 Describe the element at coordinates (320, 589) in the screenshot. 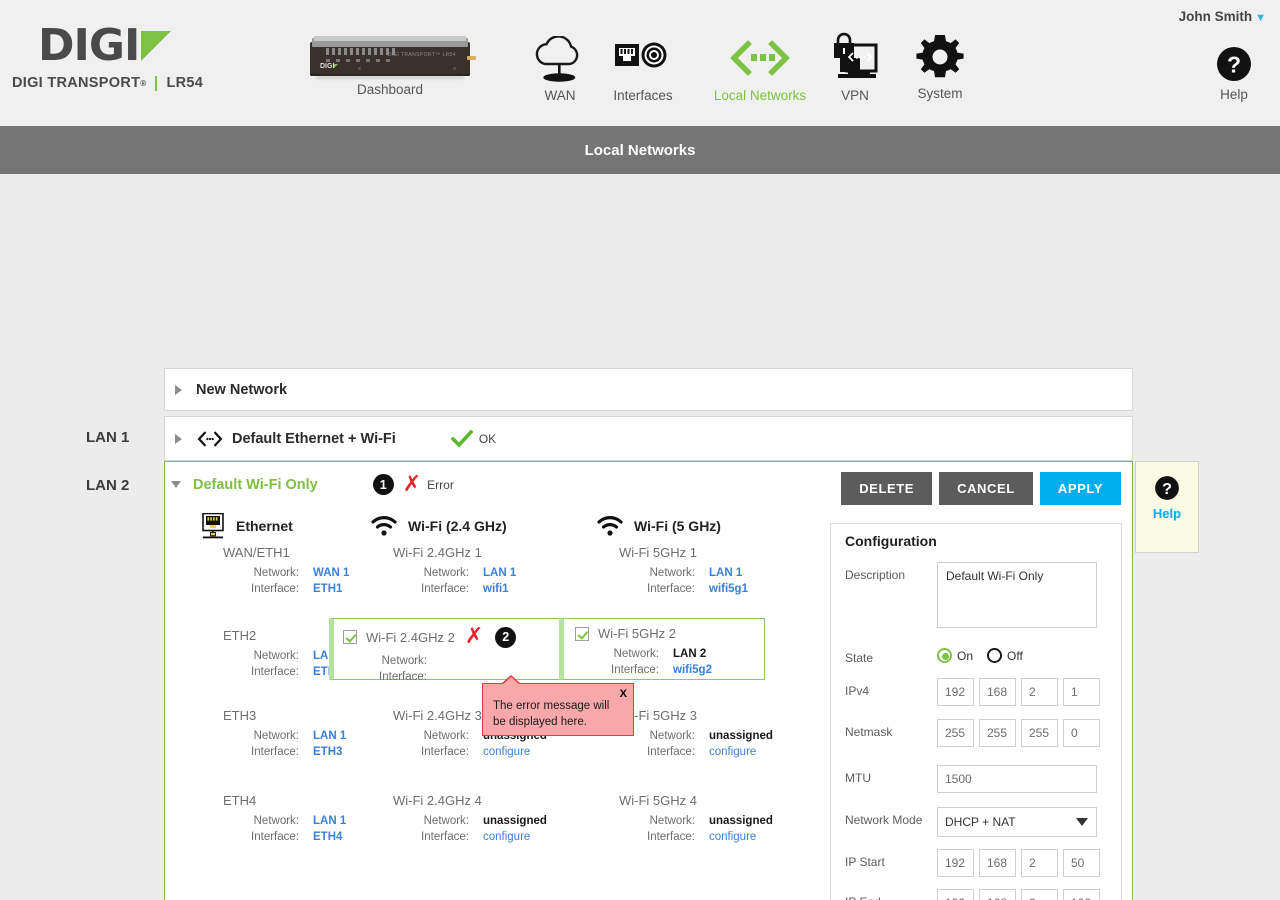

I see `interface-value: ETH1` at that location.